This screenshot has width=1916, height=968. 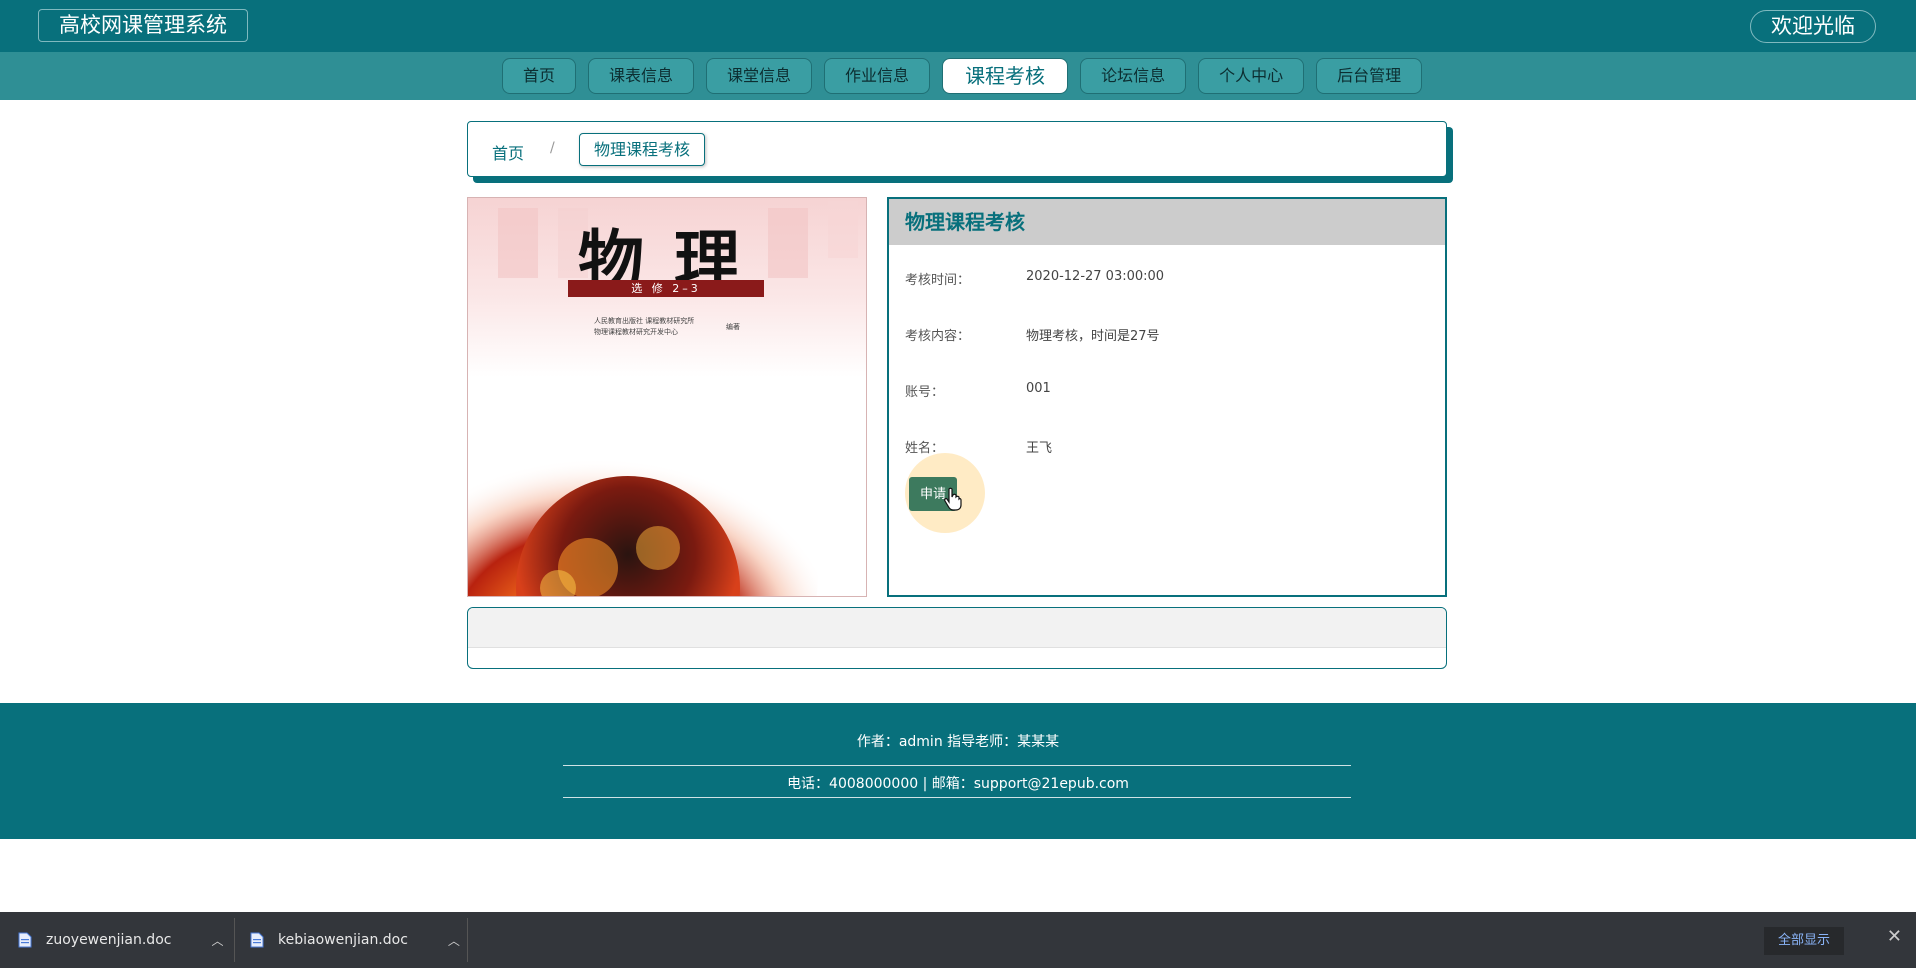 I want to click on download-filename: zuoyewenjian.doc, so click(x=109, y=940).